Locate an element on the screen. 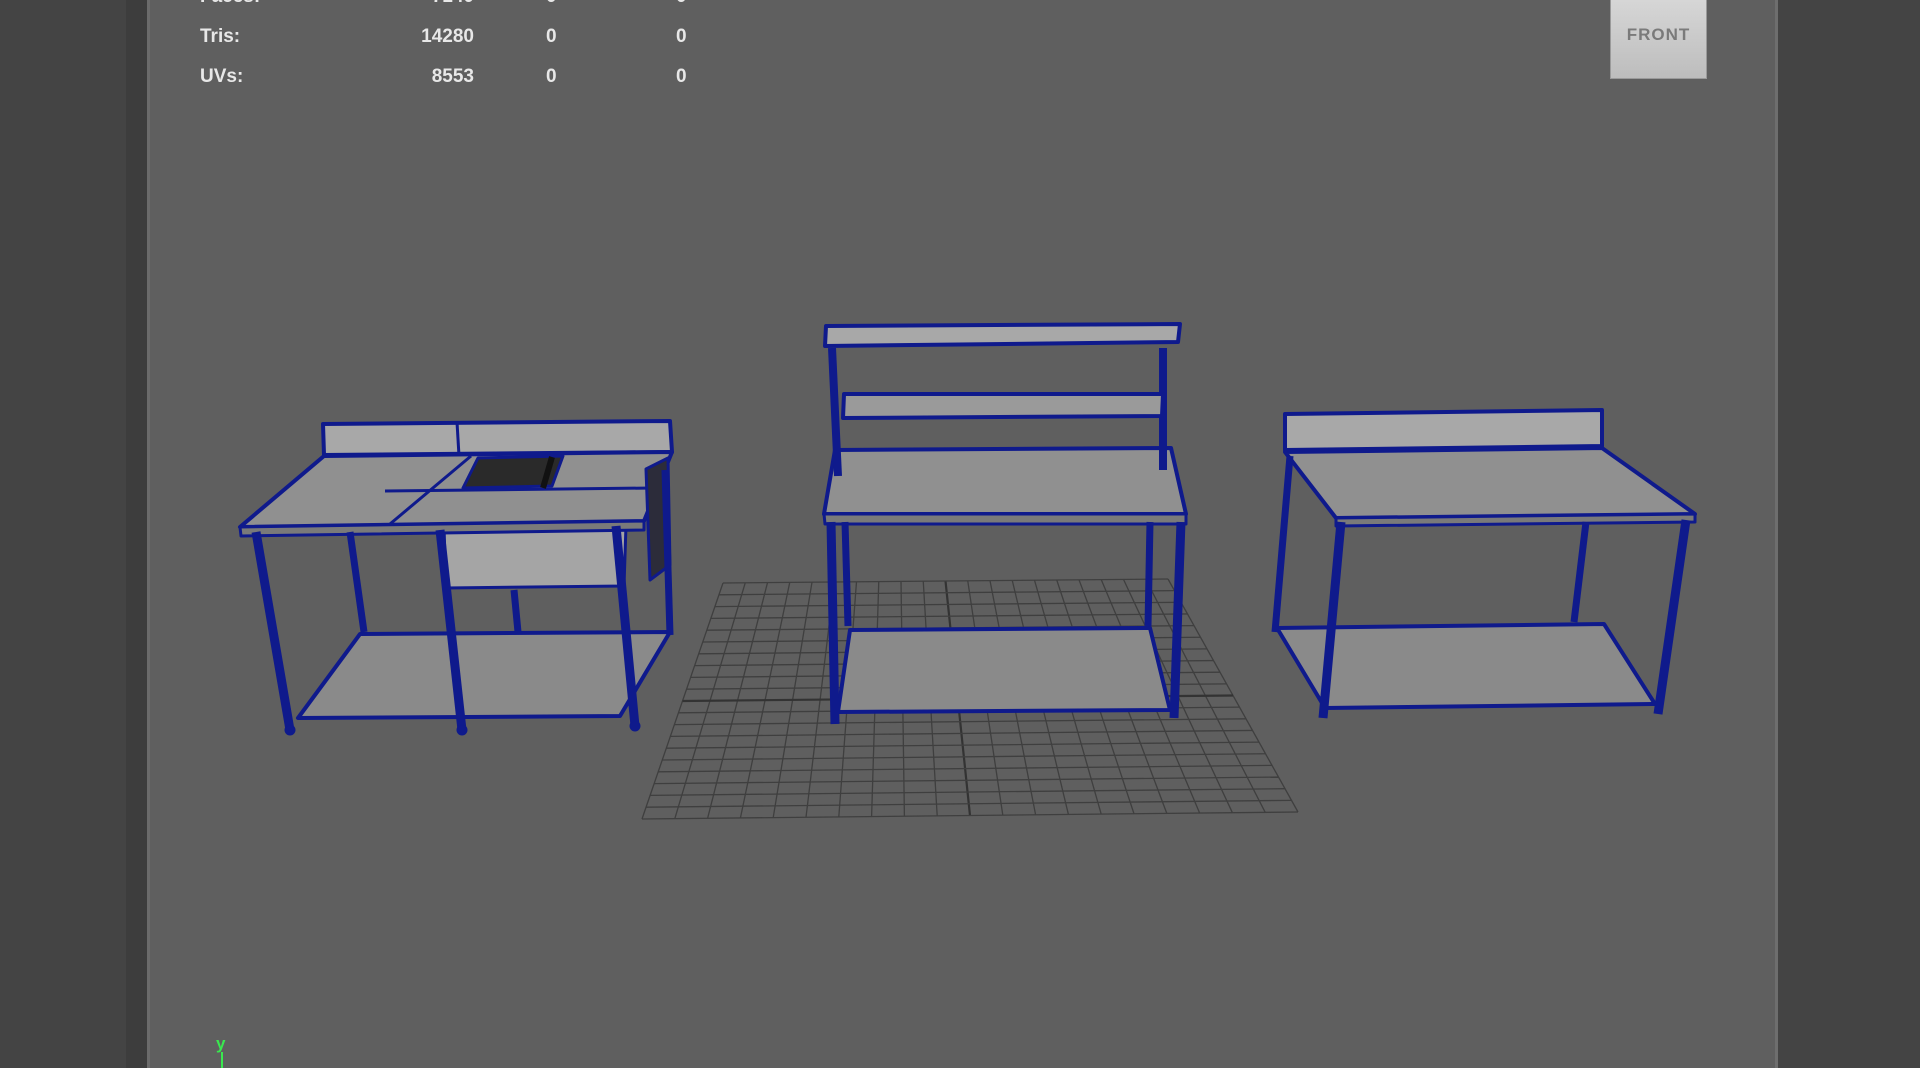  right-panel is located at coordinates (1849, 534).